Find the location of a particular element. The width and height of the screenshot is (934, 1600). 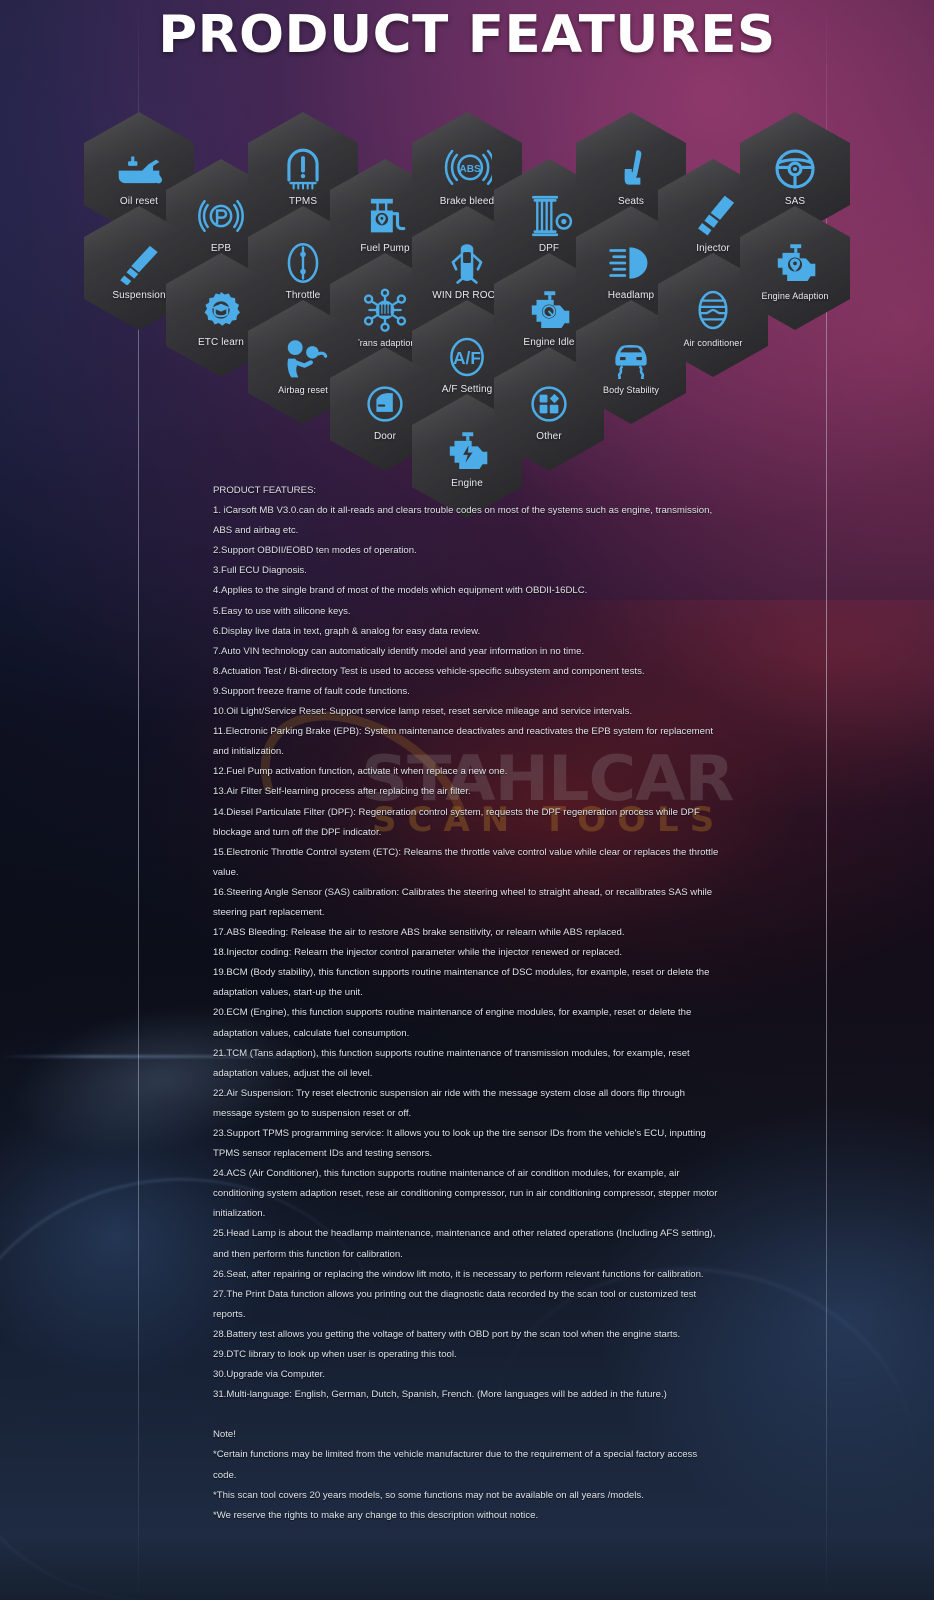

epb-brake-icon is located at coordinates (221, 216).